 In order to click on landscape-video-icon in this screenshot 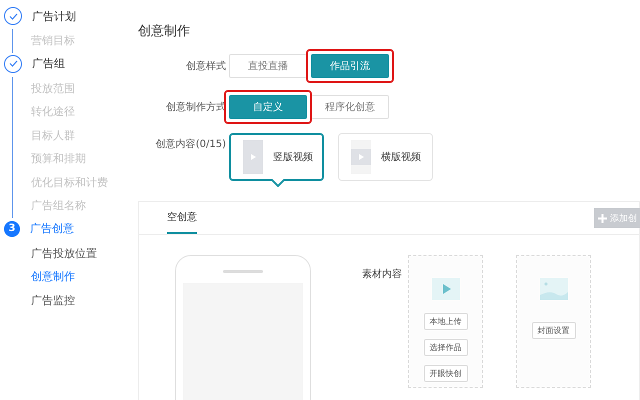, I will do `click(361, 157)`.